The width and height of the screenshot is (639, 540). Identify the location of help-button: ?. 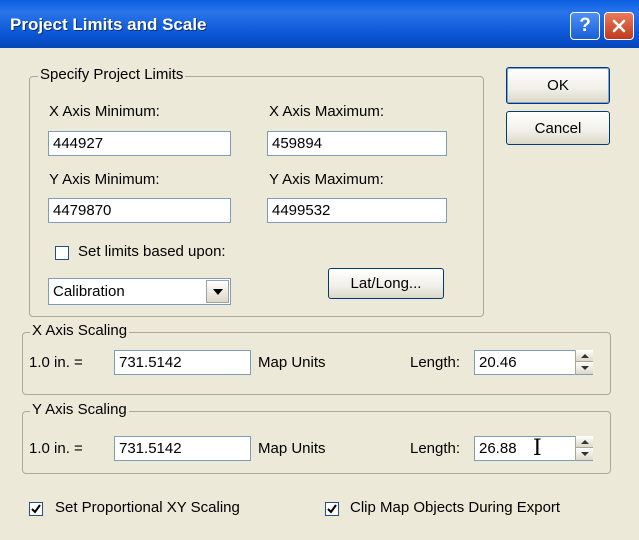
(585, 26).